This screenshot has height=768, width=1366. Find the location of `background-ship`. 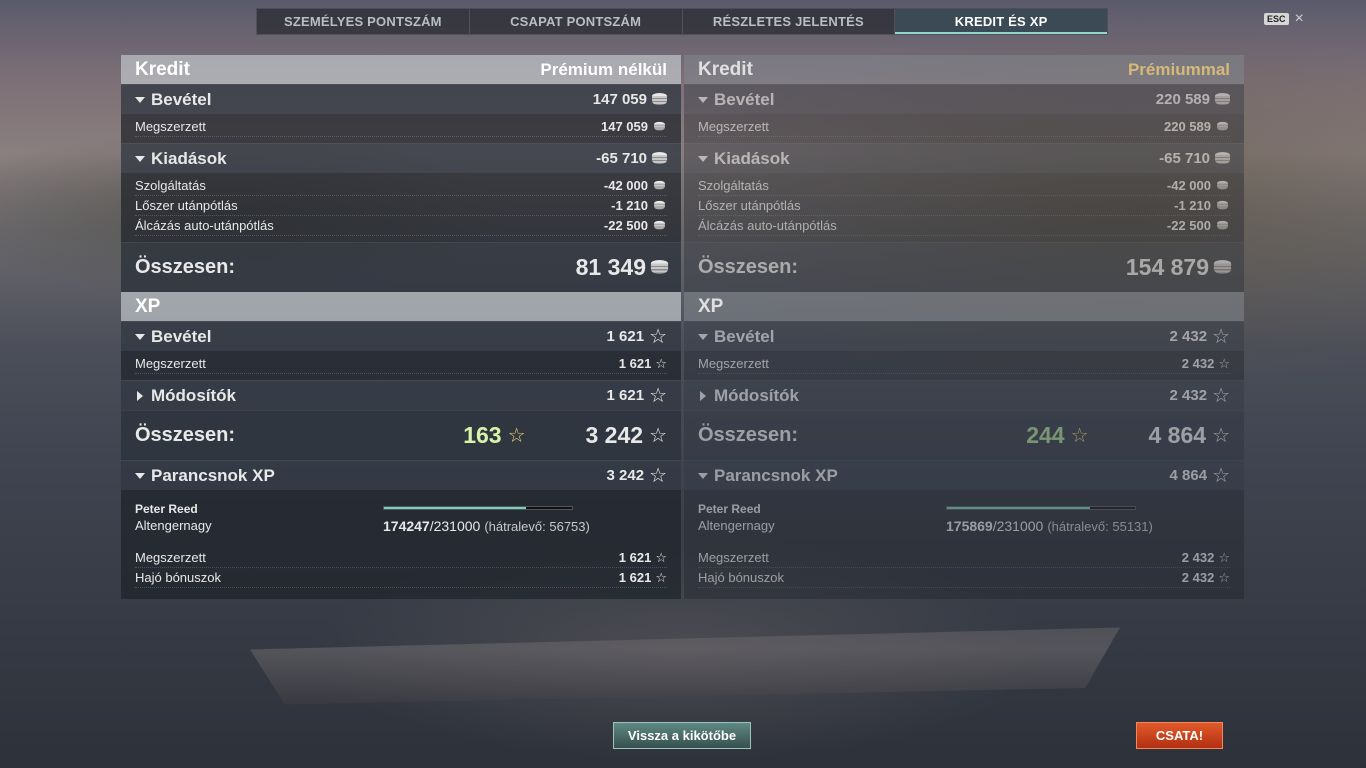

background-ship is located at coordinates (685, 666).